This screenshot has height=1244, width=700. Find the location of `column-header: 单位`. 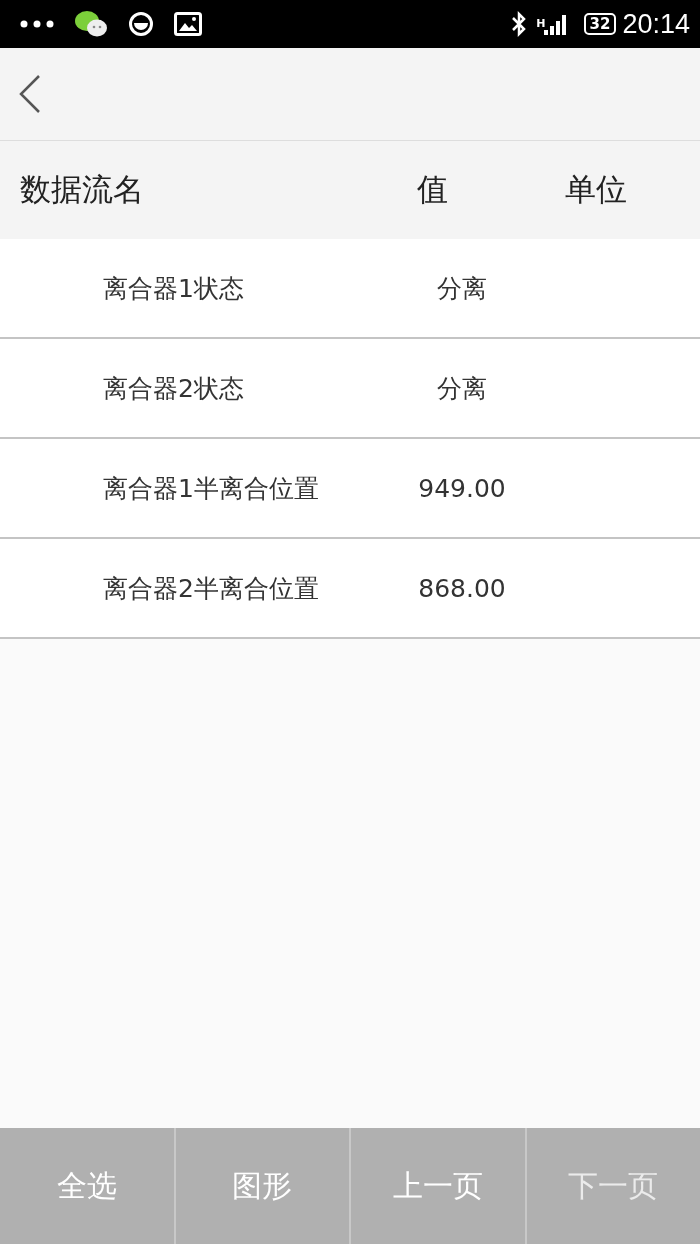

column-header: 单位 is located at coordinates (596, 189).